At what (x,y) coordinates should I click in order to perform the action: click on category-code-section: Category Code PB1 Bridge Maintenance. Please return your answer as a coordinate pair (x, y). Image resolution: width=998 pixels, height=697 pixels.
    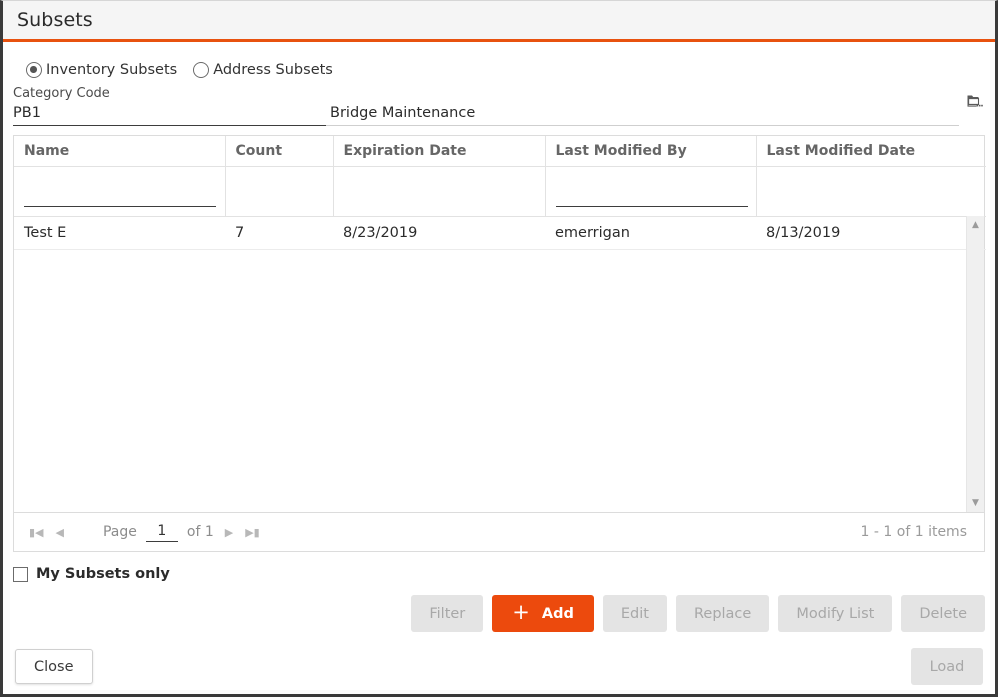
    Looking at the image, I should click on (499, 105).